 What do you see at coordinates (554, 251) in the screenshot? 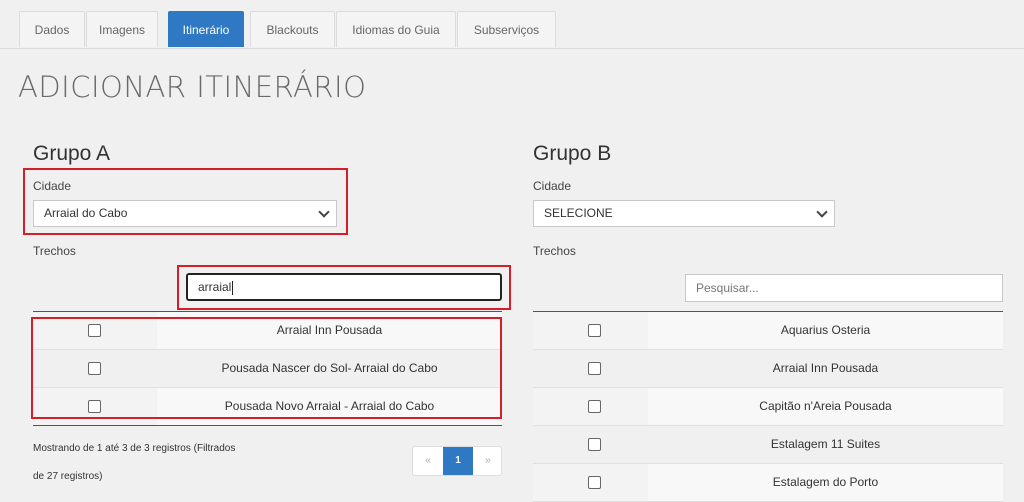
I see `group-b-trechos-label: Trechos` at bounding box center [554, 251].